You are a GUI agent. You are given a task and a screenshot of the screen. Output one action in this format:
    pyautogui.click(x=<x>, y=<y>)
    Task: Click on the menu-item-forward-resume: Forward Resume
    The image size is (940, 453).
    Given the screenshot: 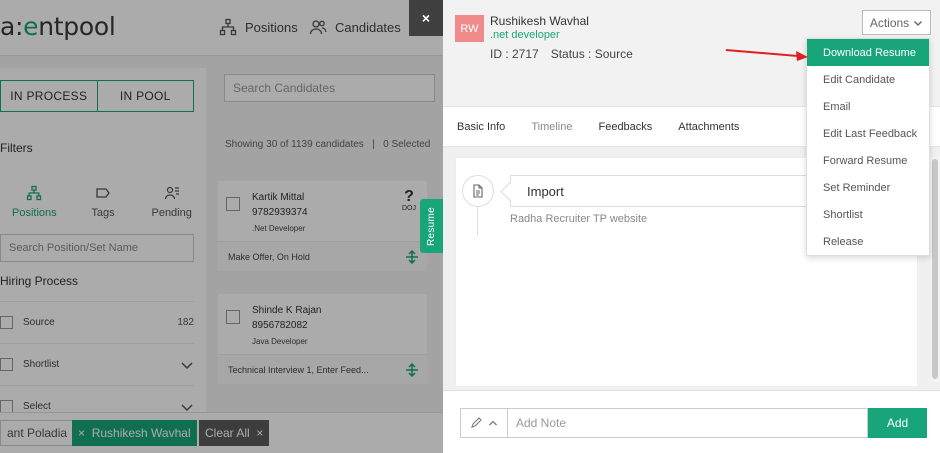 What is the action you would take?
    pyautogui.click(x=868, y=160)
    